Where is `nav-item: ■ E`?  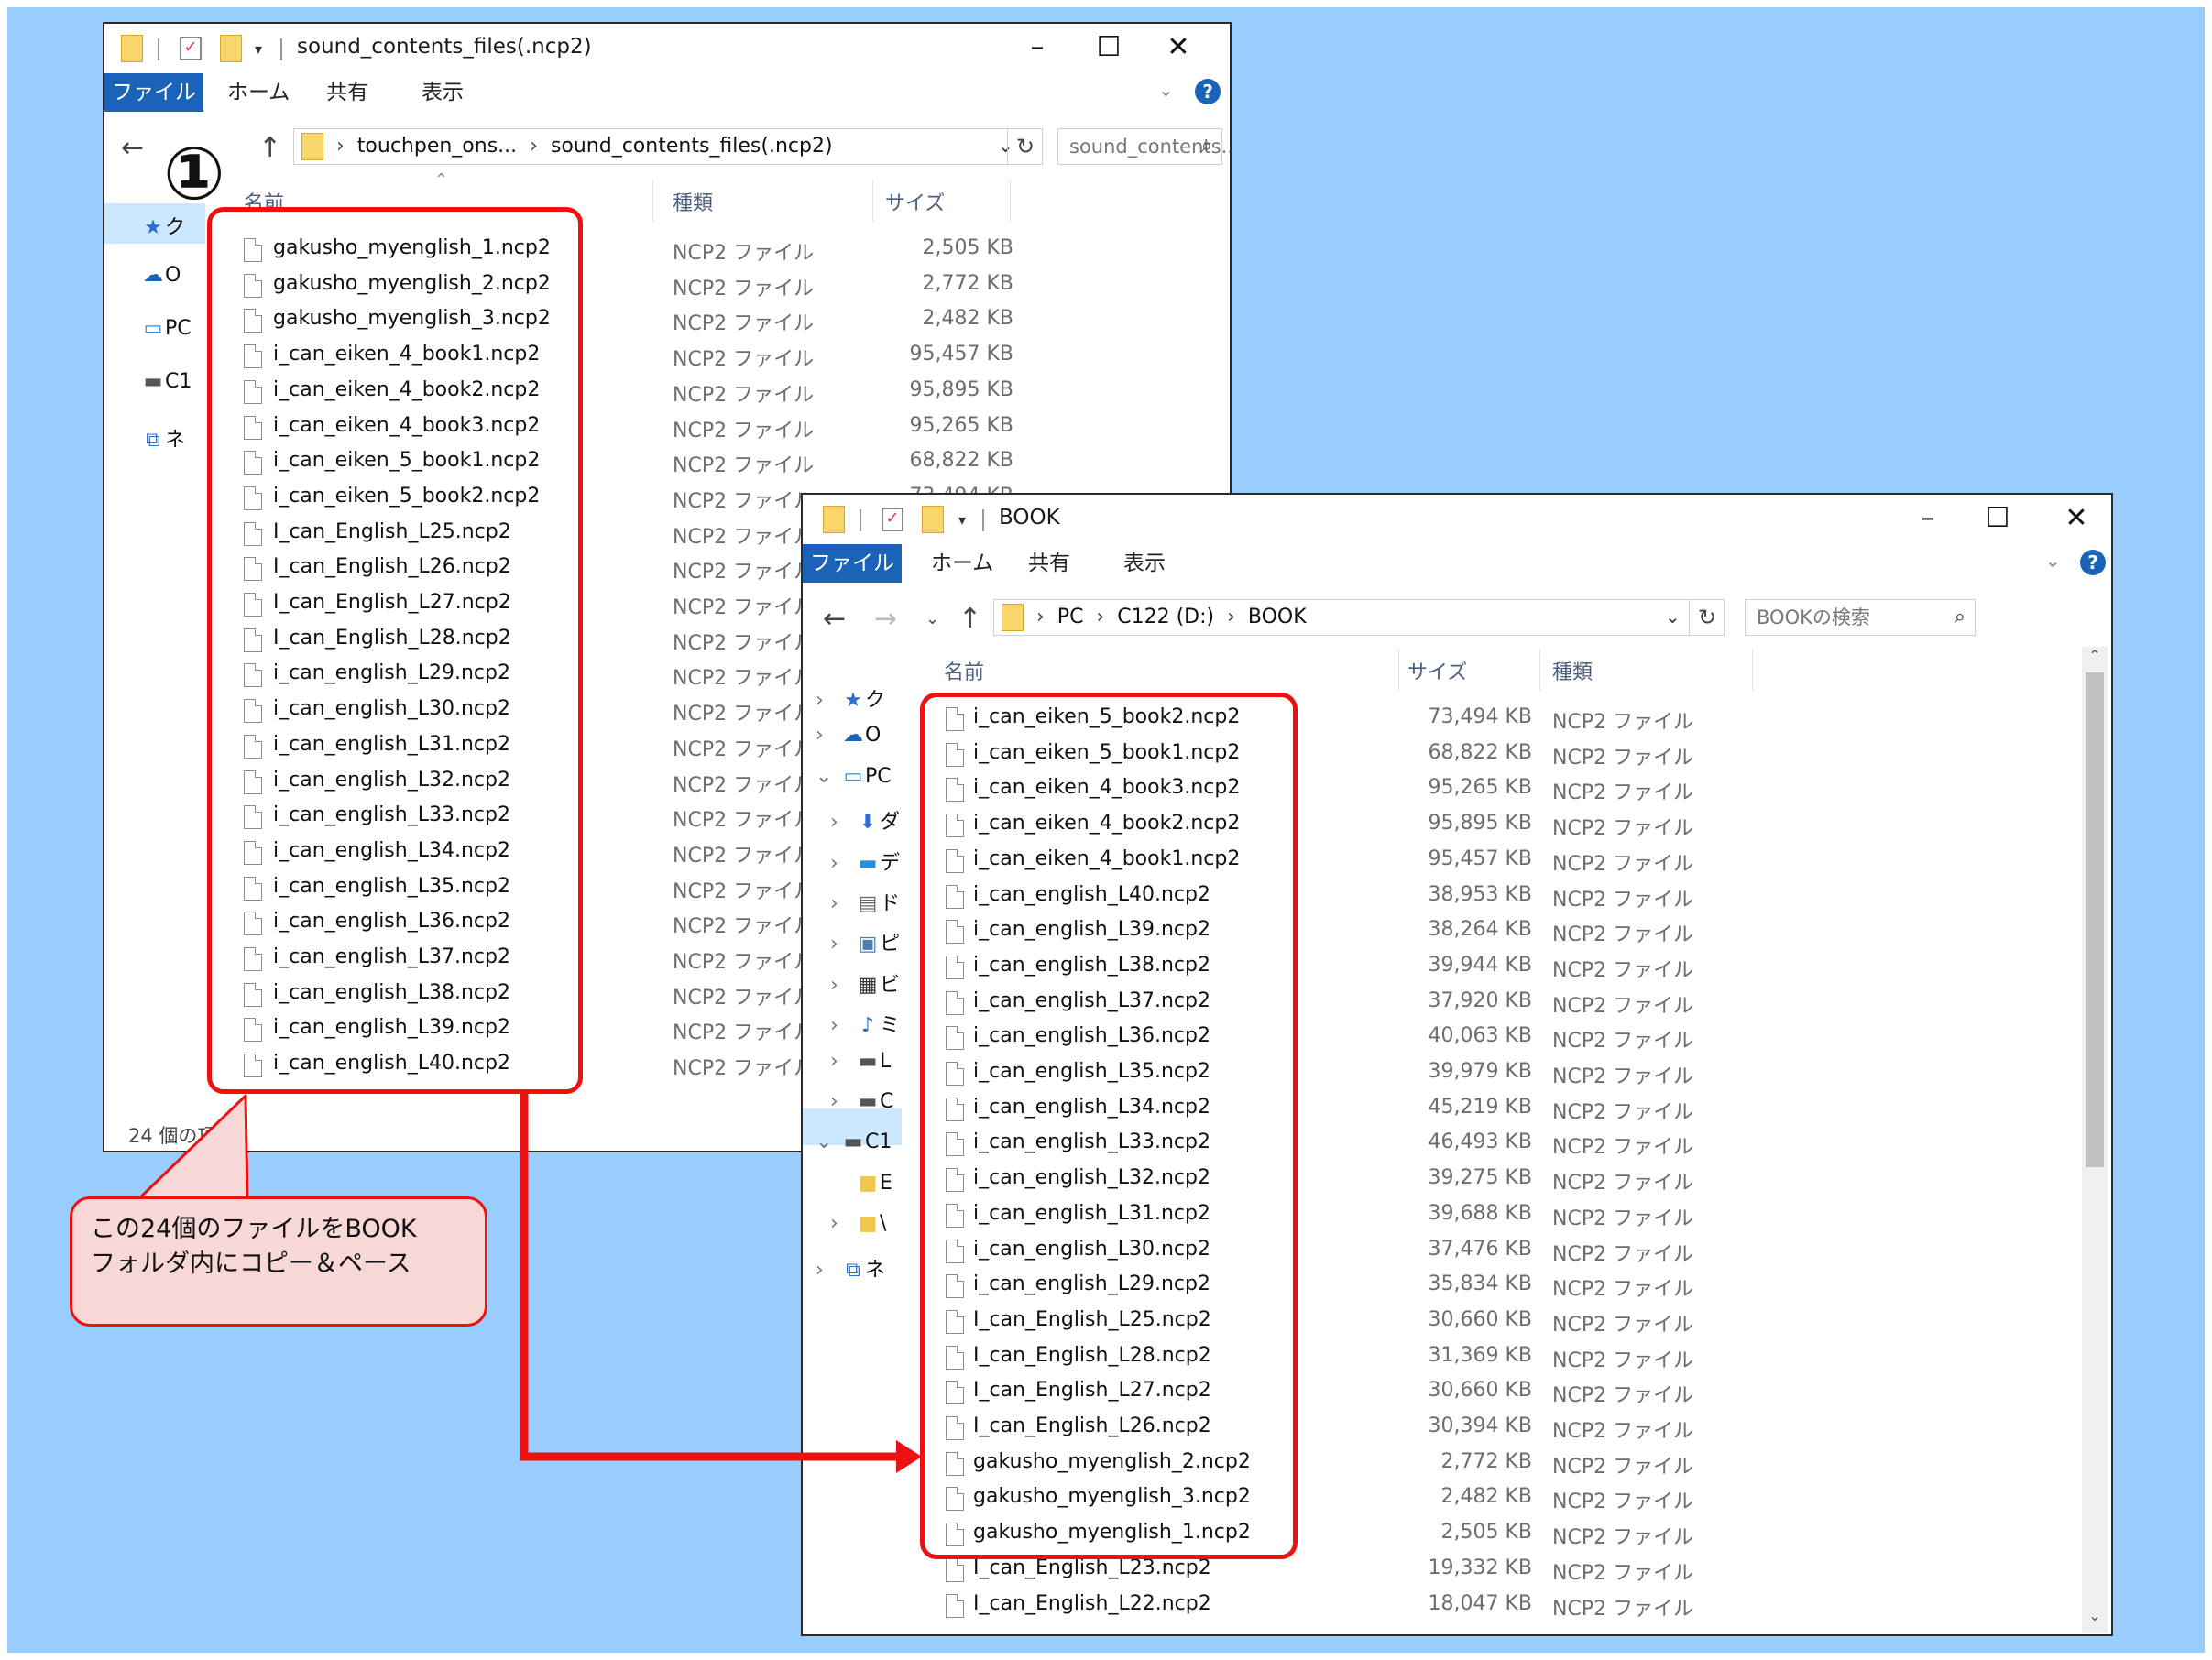 nav-item: ■ E is located at coordinates (861, 1183).